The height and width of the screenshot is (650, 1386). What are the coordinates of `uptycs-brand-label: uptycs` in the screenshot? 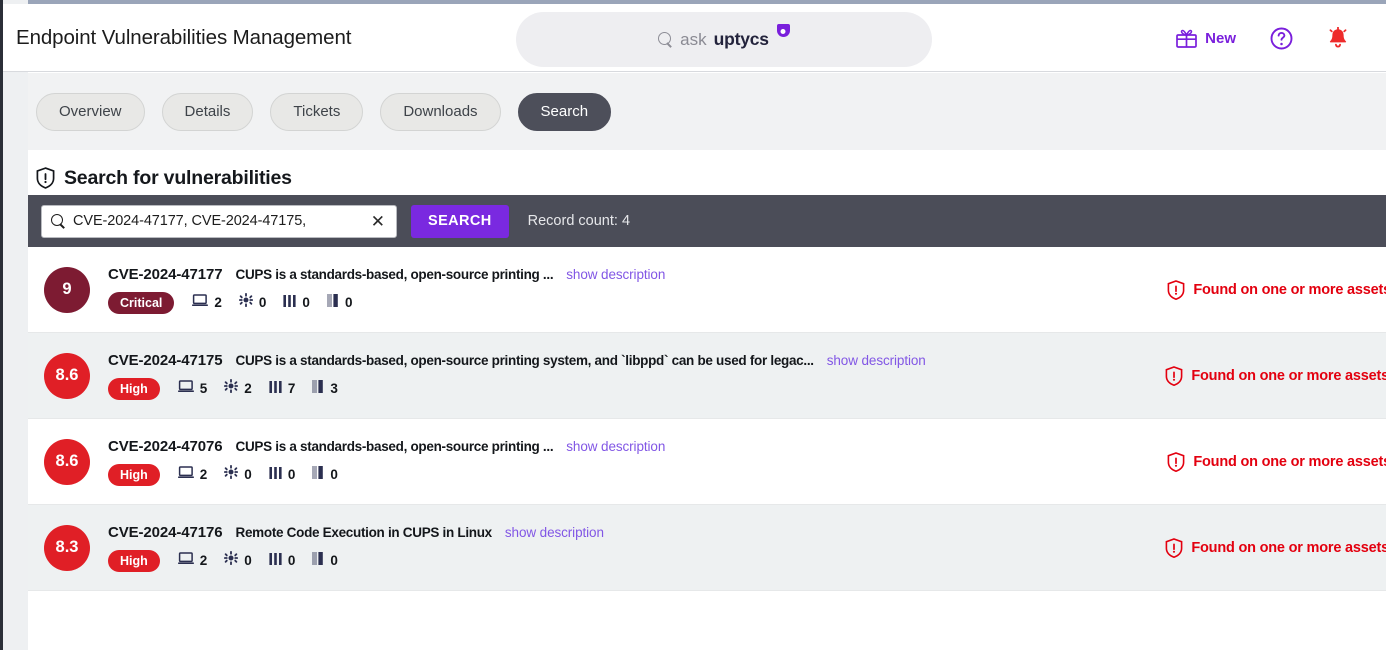 It's located at (741, 39).